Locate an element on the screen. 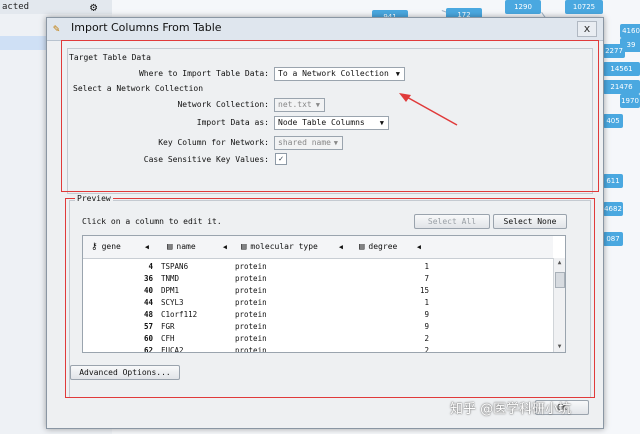 Image resolution: width=640 pixels, height=434 pixels. network-node: 1290 is located at coordinates (523, 7).